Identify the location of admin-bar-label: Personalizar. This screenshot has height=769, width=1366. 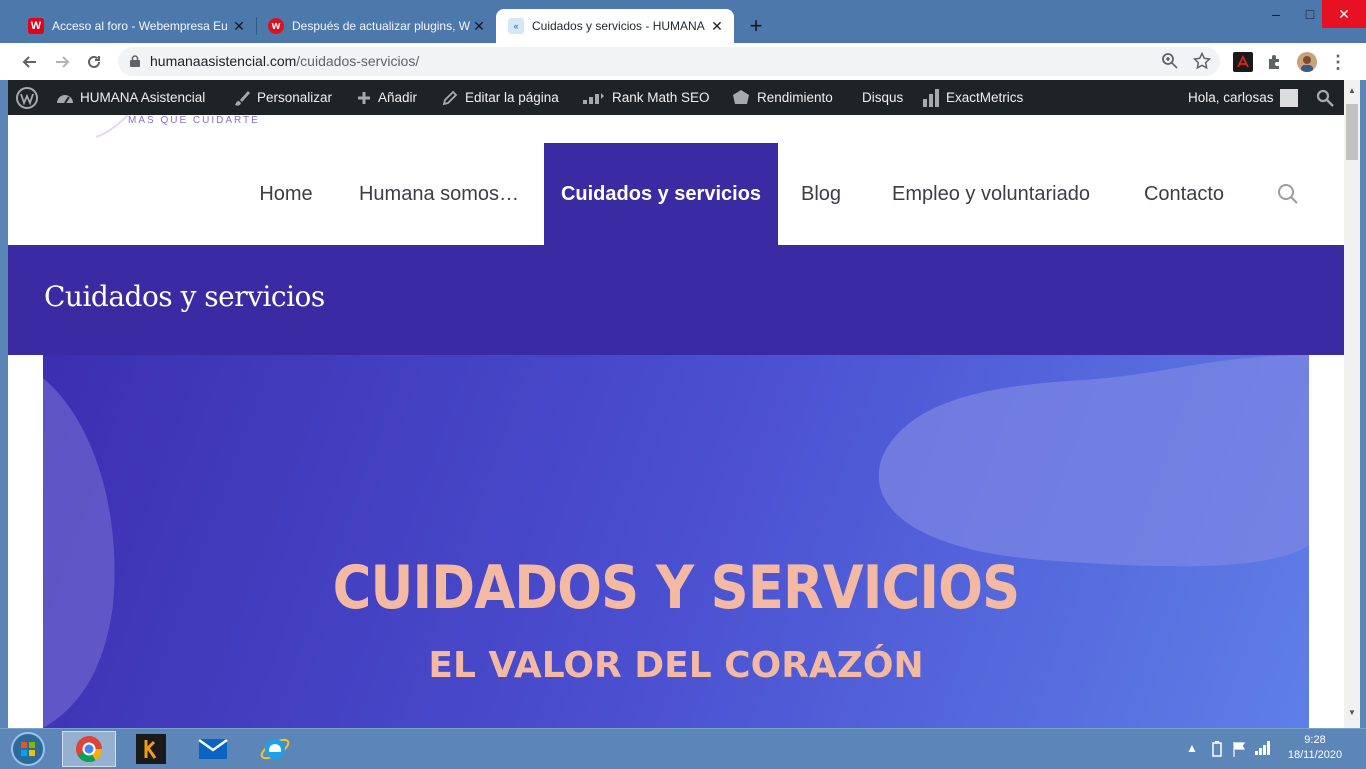
(295, 97).